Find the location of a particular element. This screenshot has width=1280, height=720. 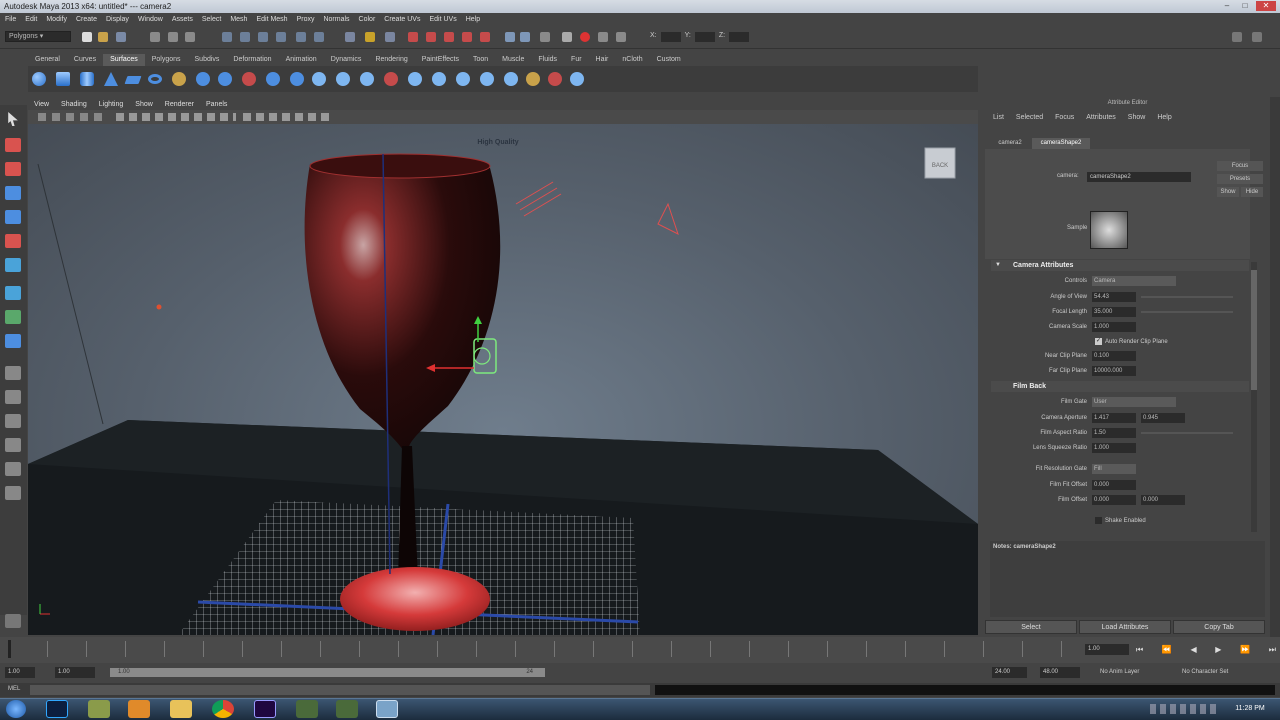

controls-dropdown: Camera is located at coordinates (1134, 281).